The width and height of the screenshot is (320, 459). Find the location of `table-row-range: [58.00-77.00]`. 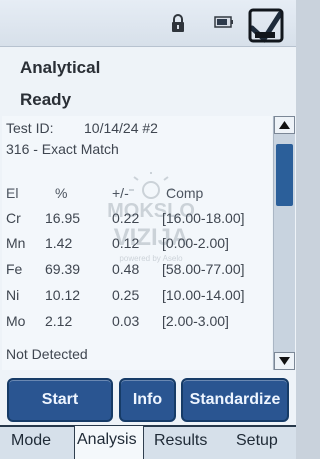

table-row-range: [58.00-77.00] is located at coordinates (203, 269).